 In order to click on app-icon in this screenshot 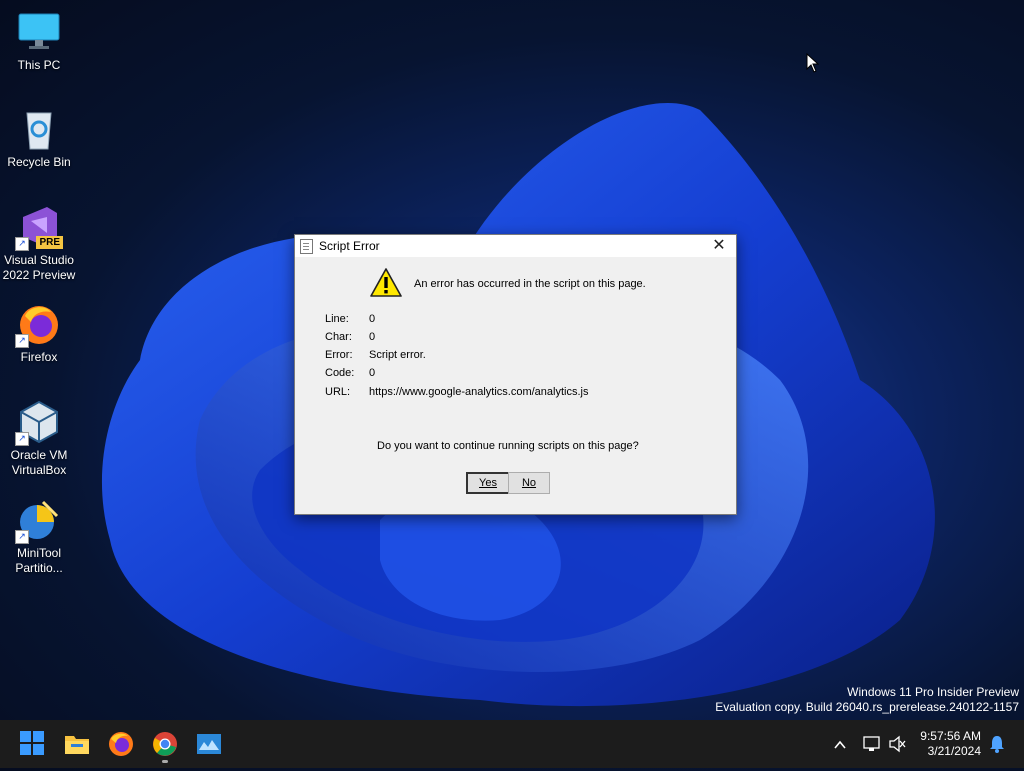, I will do `click(209, 744)`.